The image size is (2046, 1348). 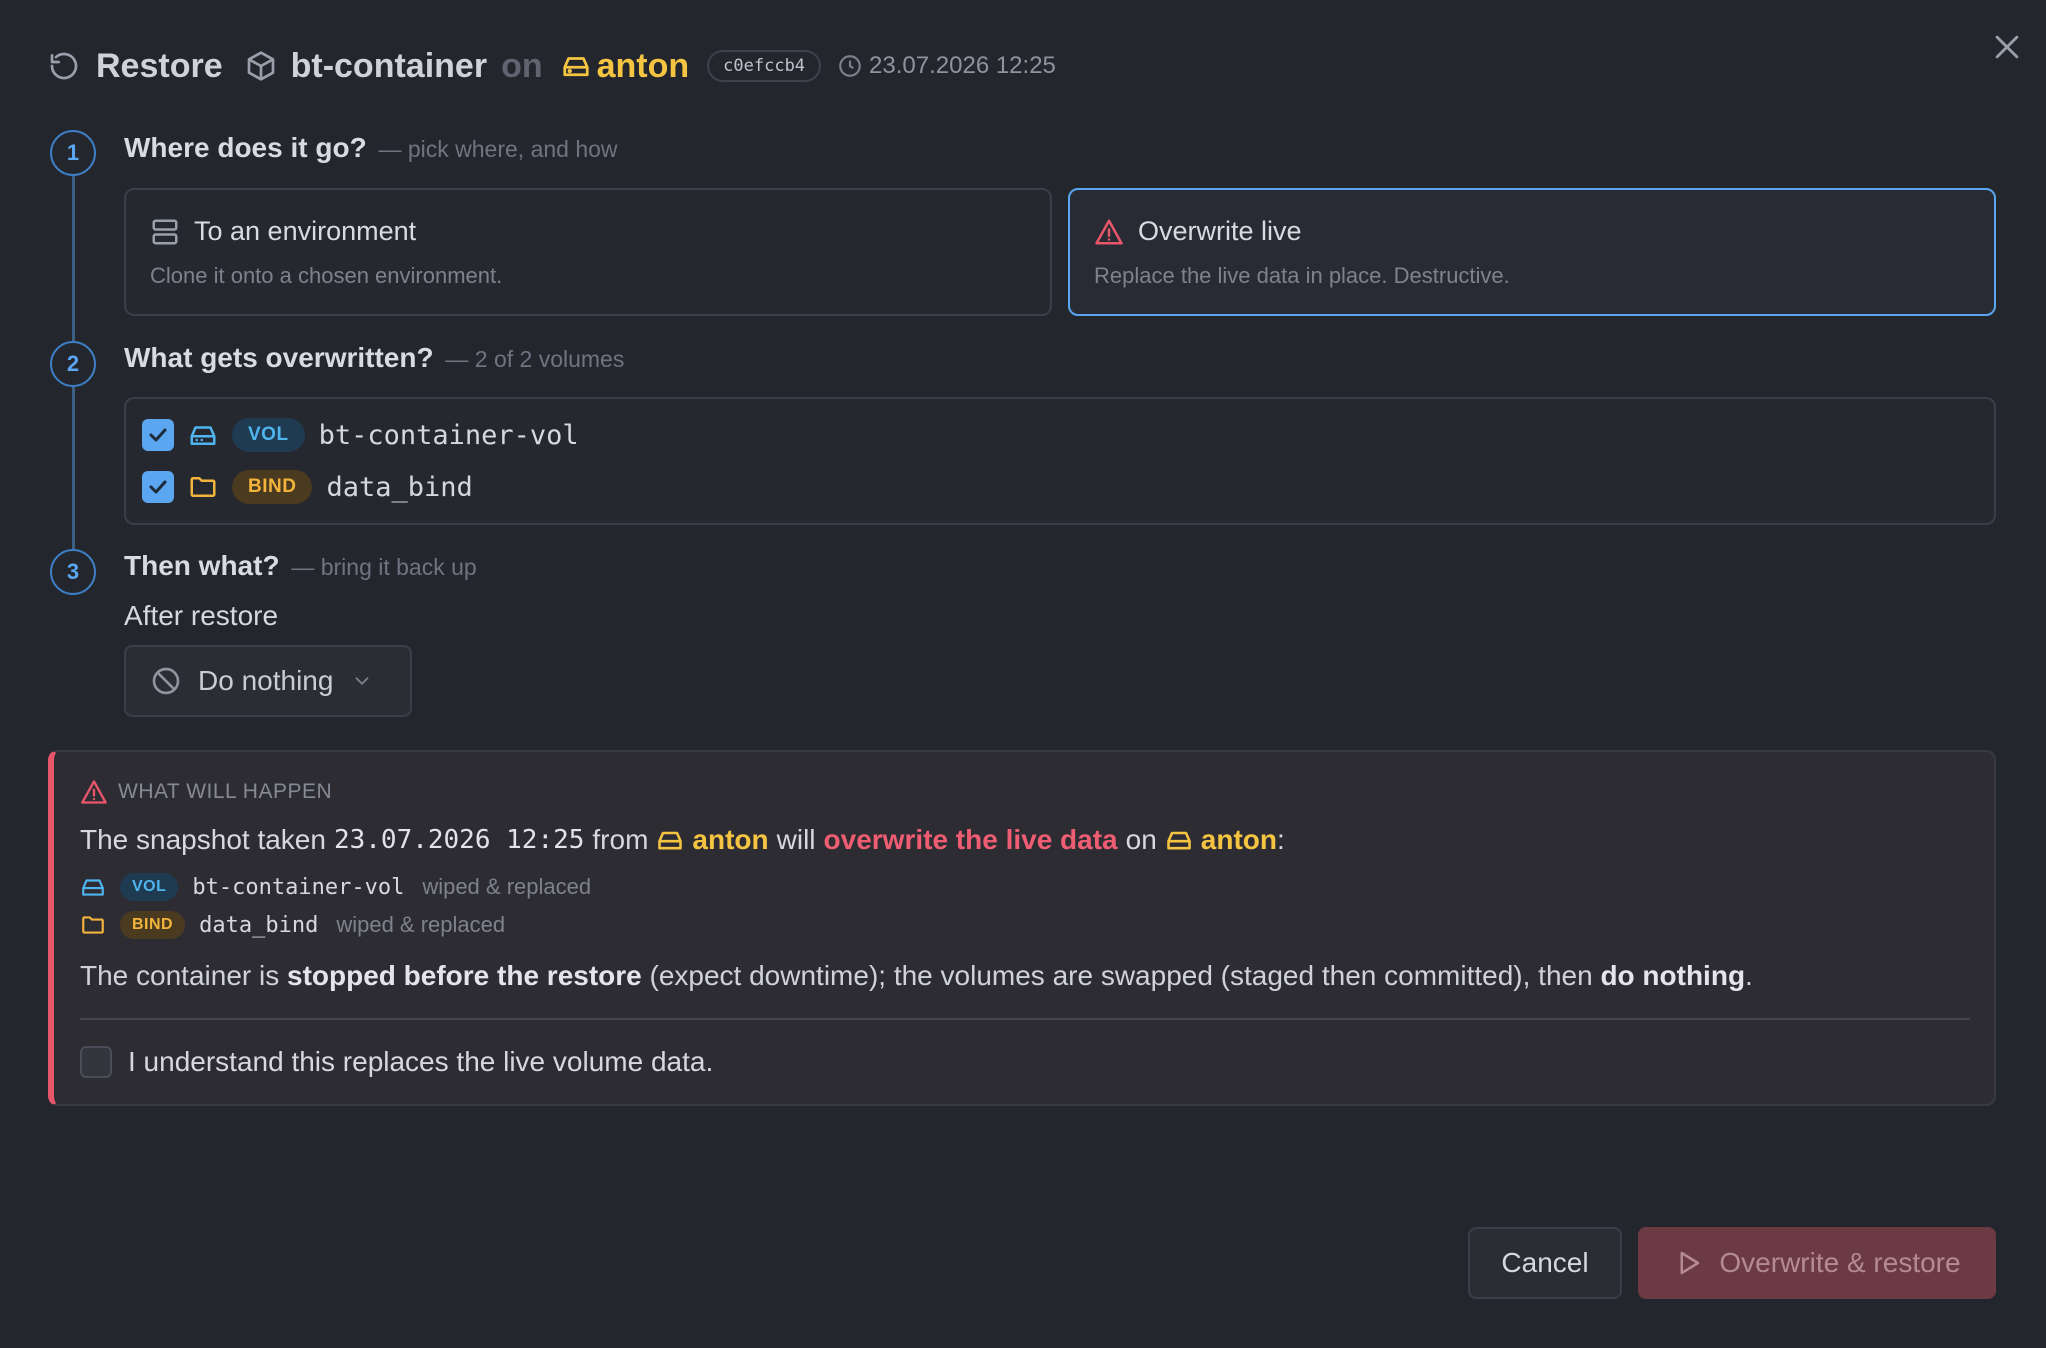 I want to click on ban-icon, so click(x=166, y=681).